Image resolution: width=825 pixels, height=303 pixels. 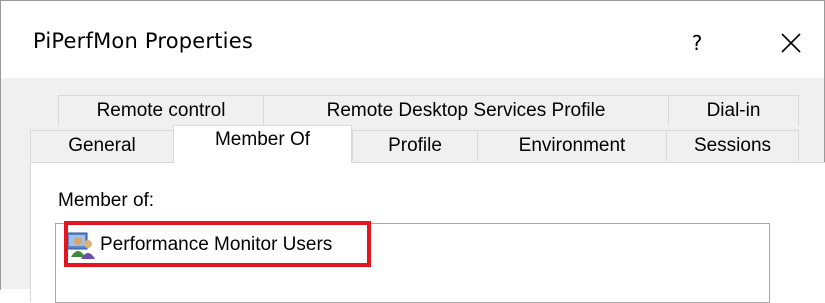 What do you see at coordinates (697, 43) in the screenshot?
I see `help-button: ?` at bounding box center [697, 43].